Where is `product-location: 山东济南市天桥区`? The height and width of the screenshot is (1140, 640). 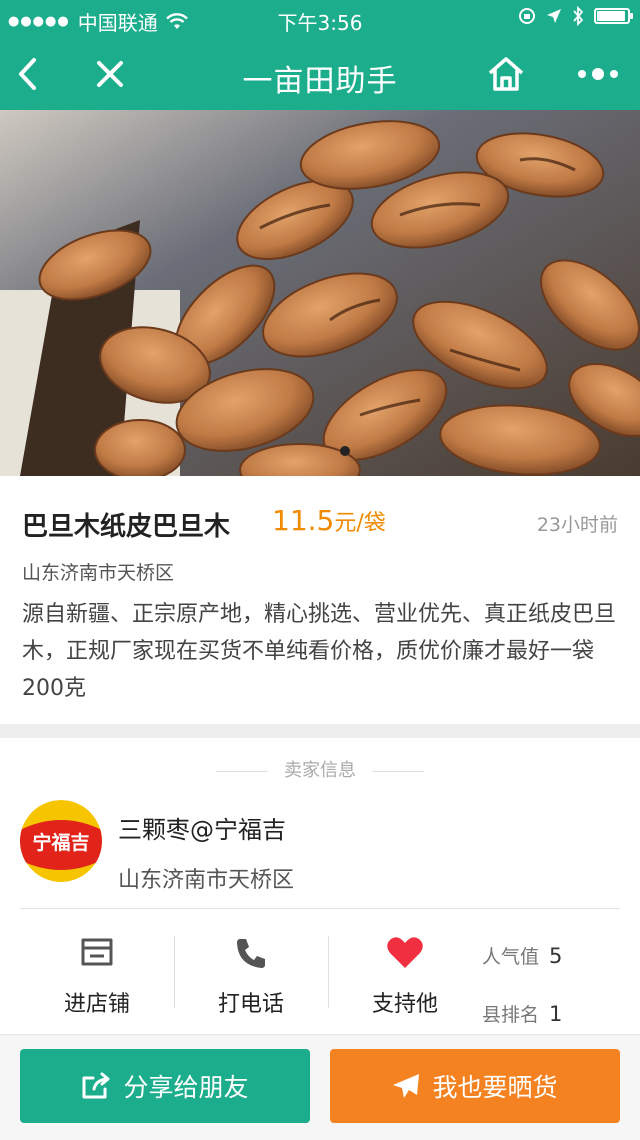
product-location: 山东济南市天桥区 is located at coordinates (98, 573).